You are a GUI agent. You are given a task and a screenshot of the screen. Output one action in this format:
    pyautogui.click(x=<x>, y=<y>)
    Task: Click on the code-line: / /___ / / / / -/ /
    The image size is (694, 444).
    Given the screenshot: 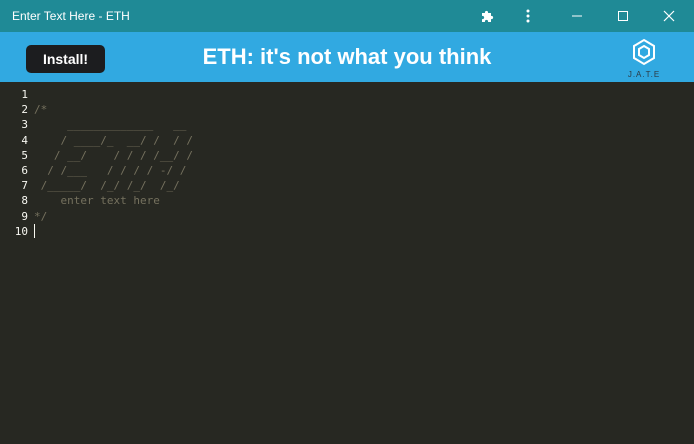 What is the action you would take?
    pyautogui.click(x=110, y=170)
    